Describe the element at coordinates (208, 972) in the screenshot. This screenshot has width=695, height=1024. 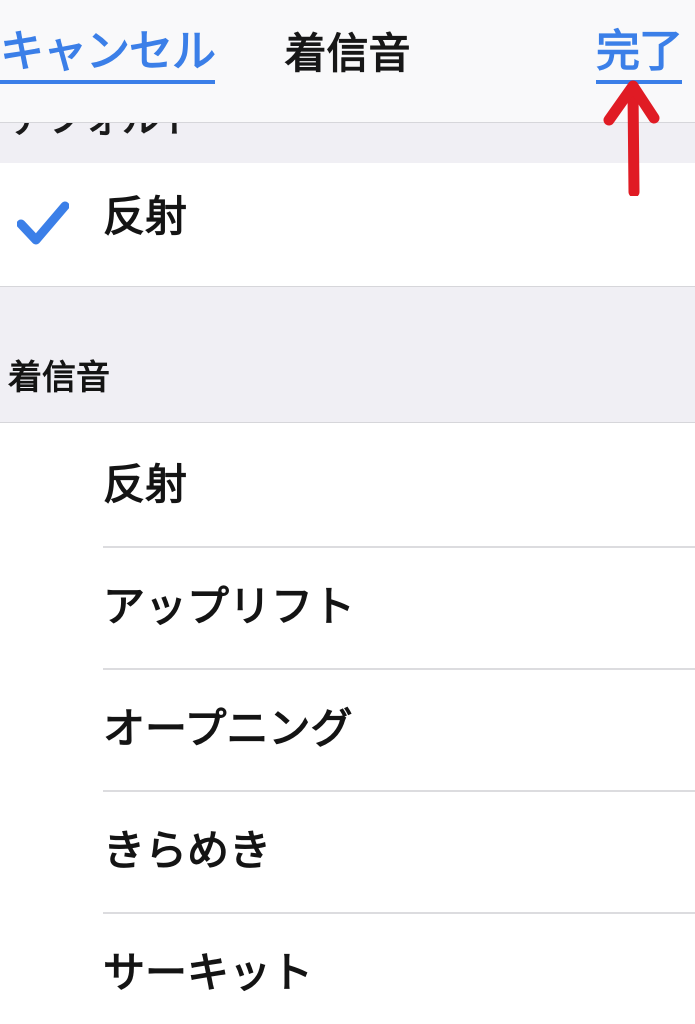
I see `ringtone-label: サーキット` at that location.